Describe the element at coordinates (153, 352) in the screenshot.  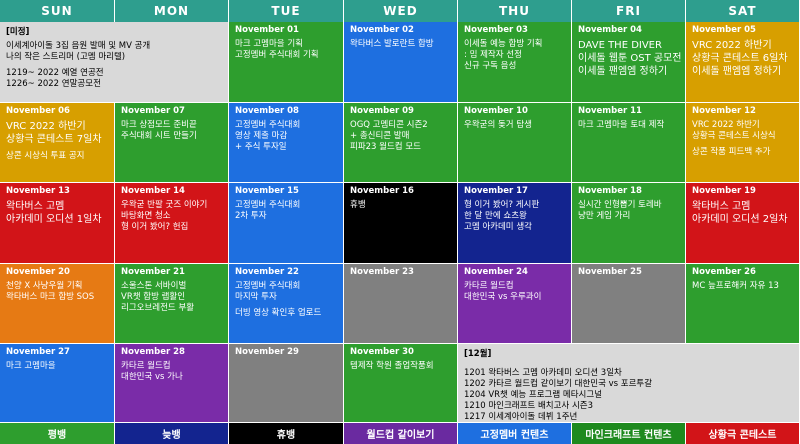
I see `day-date-label: November 28` at that location.